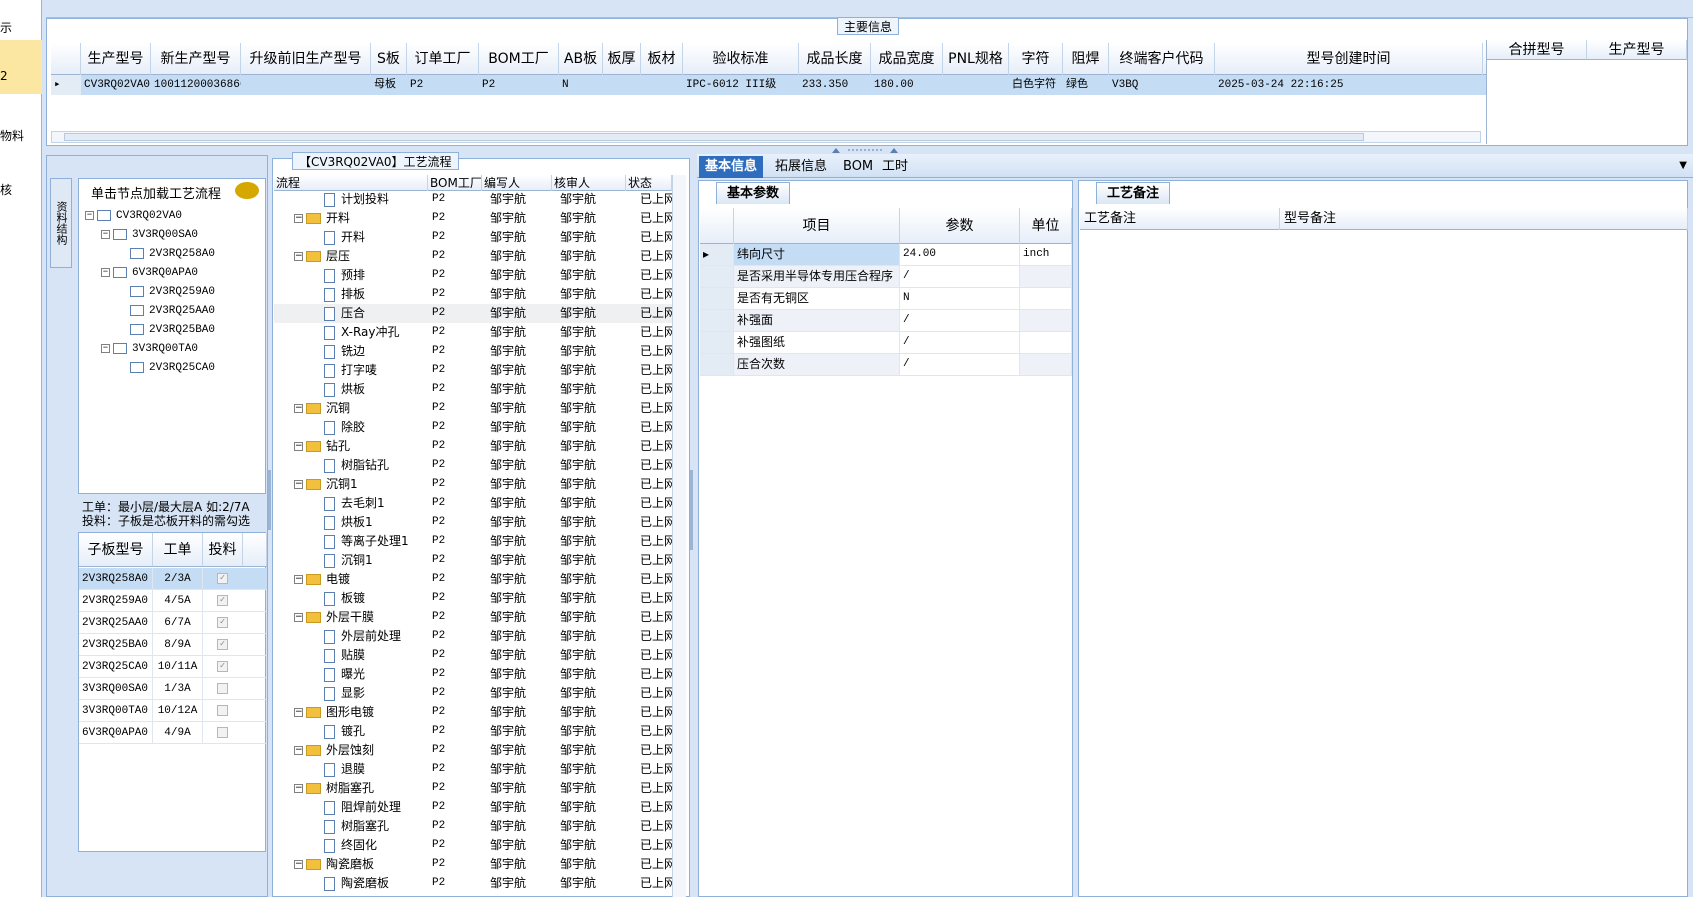 The height and width of the screenshot is (897, 1693). Describe the element at coordinates (1036, 85) in the screenshot. I see `cell: 白色字符` at that location.